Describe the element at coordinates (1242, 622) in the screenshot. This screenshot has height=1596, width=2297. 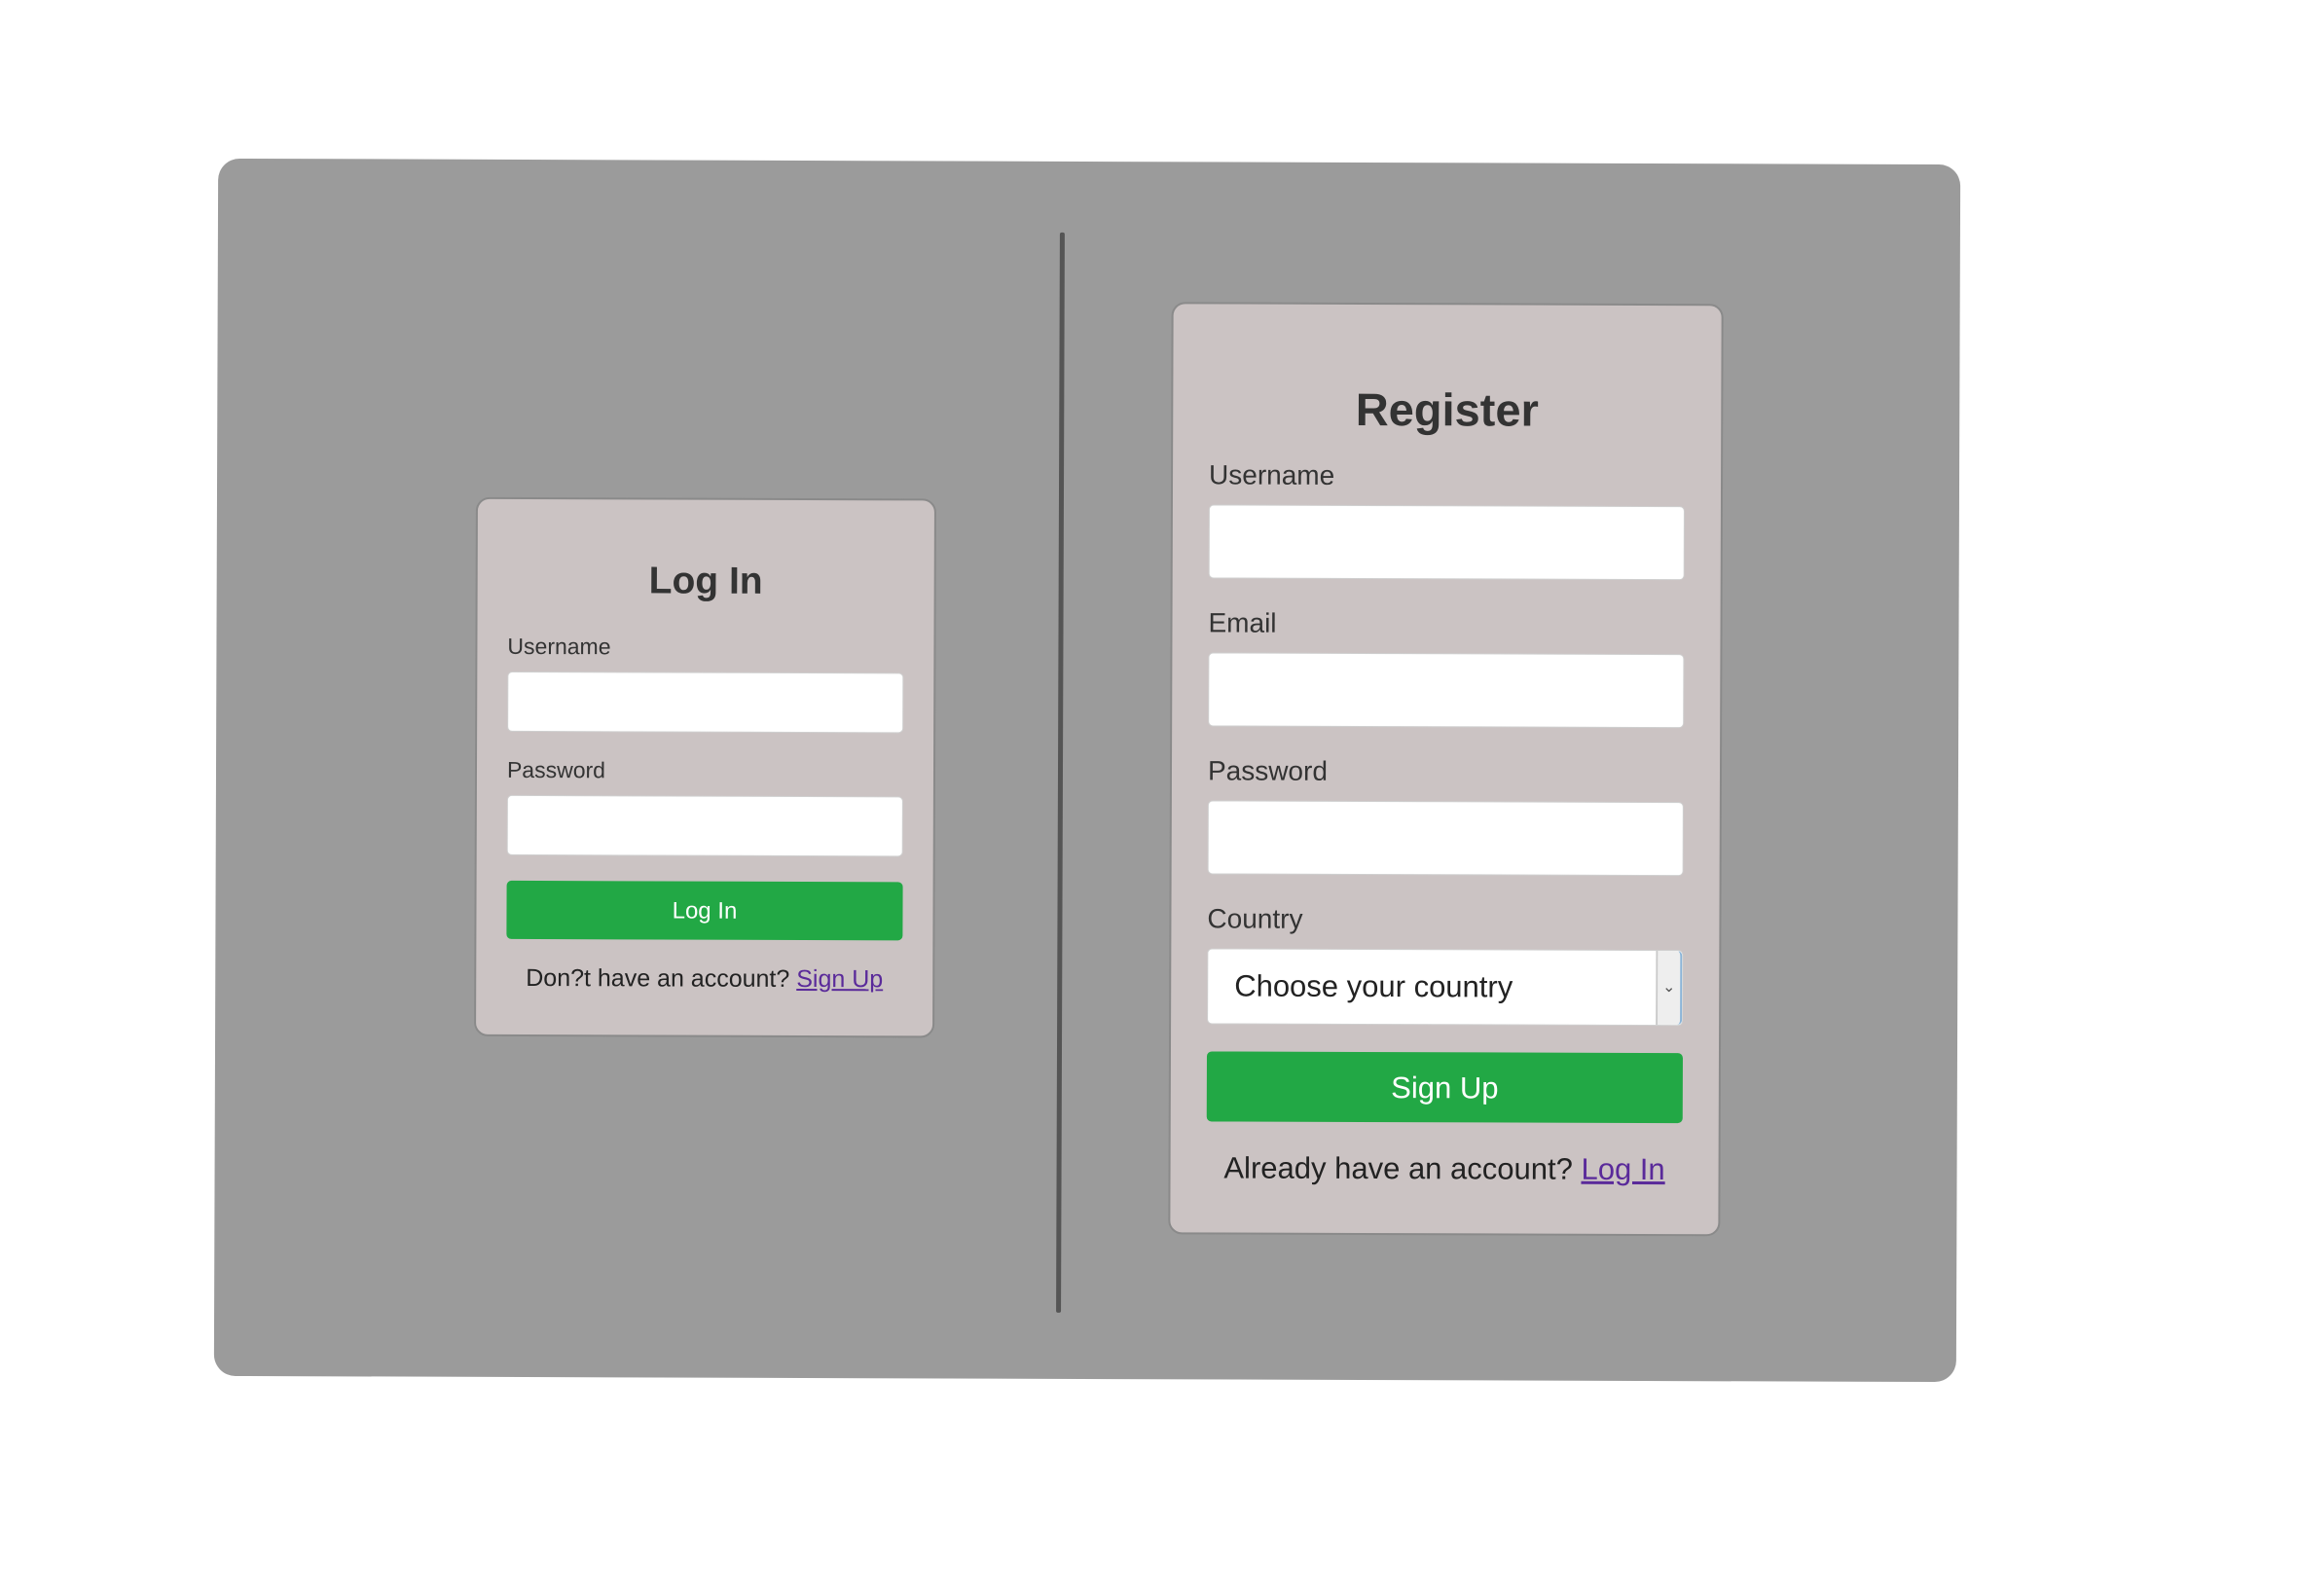
I see `register-email-label: Email` at that location.